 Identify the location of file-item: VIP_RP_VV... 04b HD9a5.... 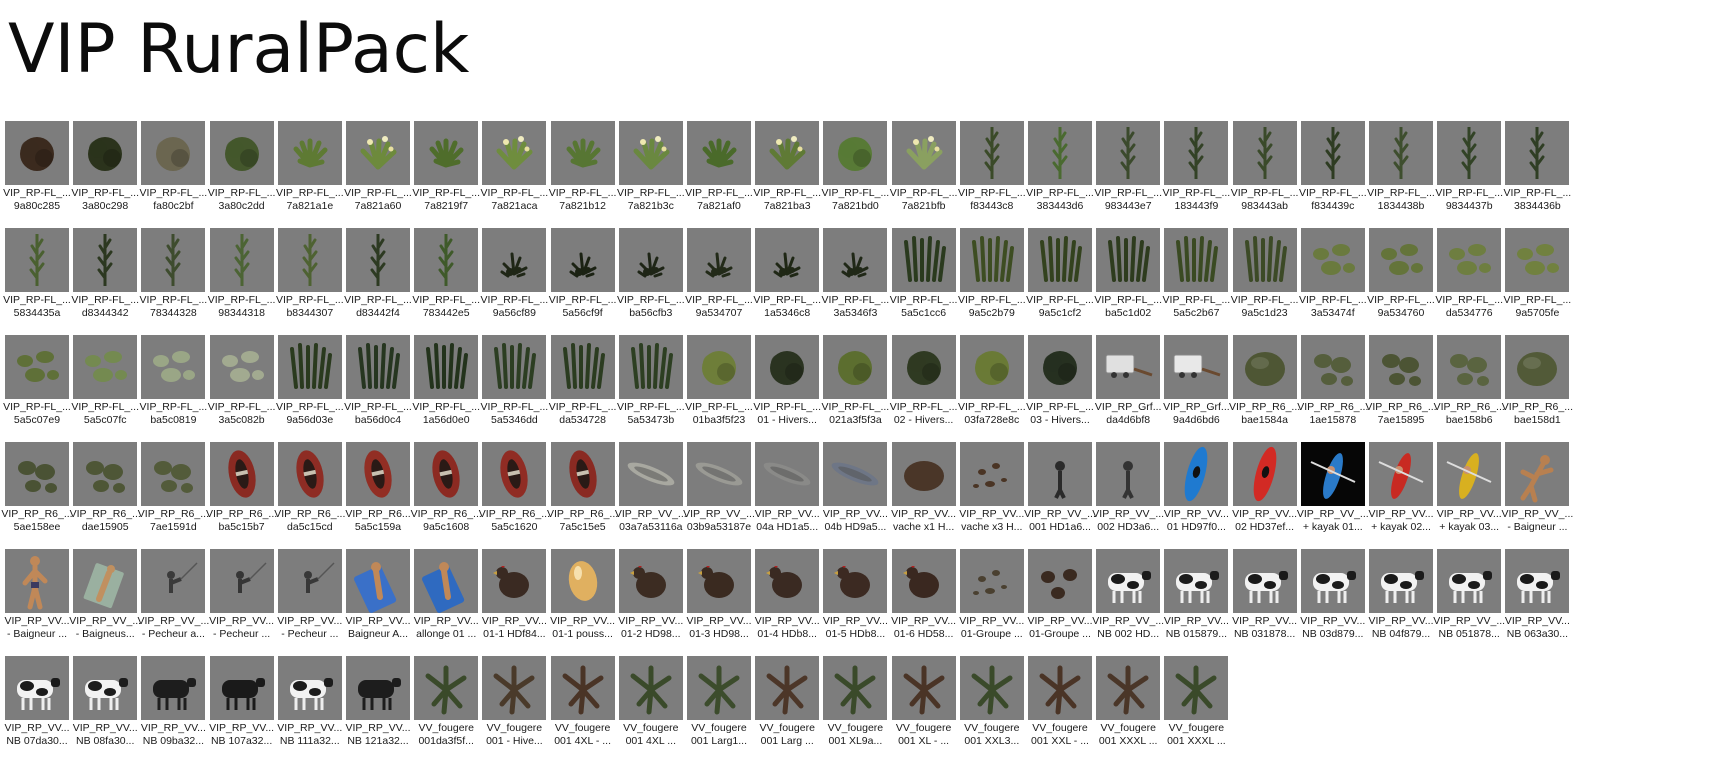
(855, 494).